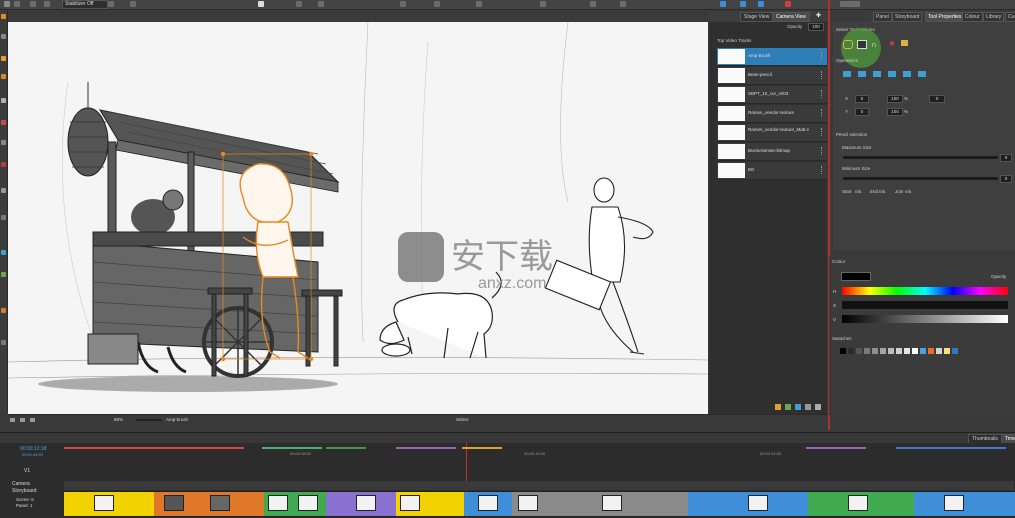 The image size is (1015, 518). I want to click on rotate-tool-icon, so click(3, 342).